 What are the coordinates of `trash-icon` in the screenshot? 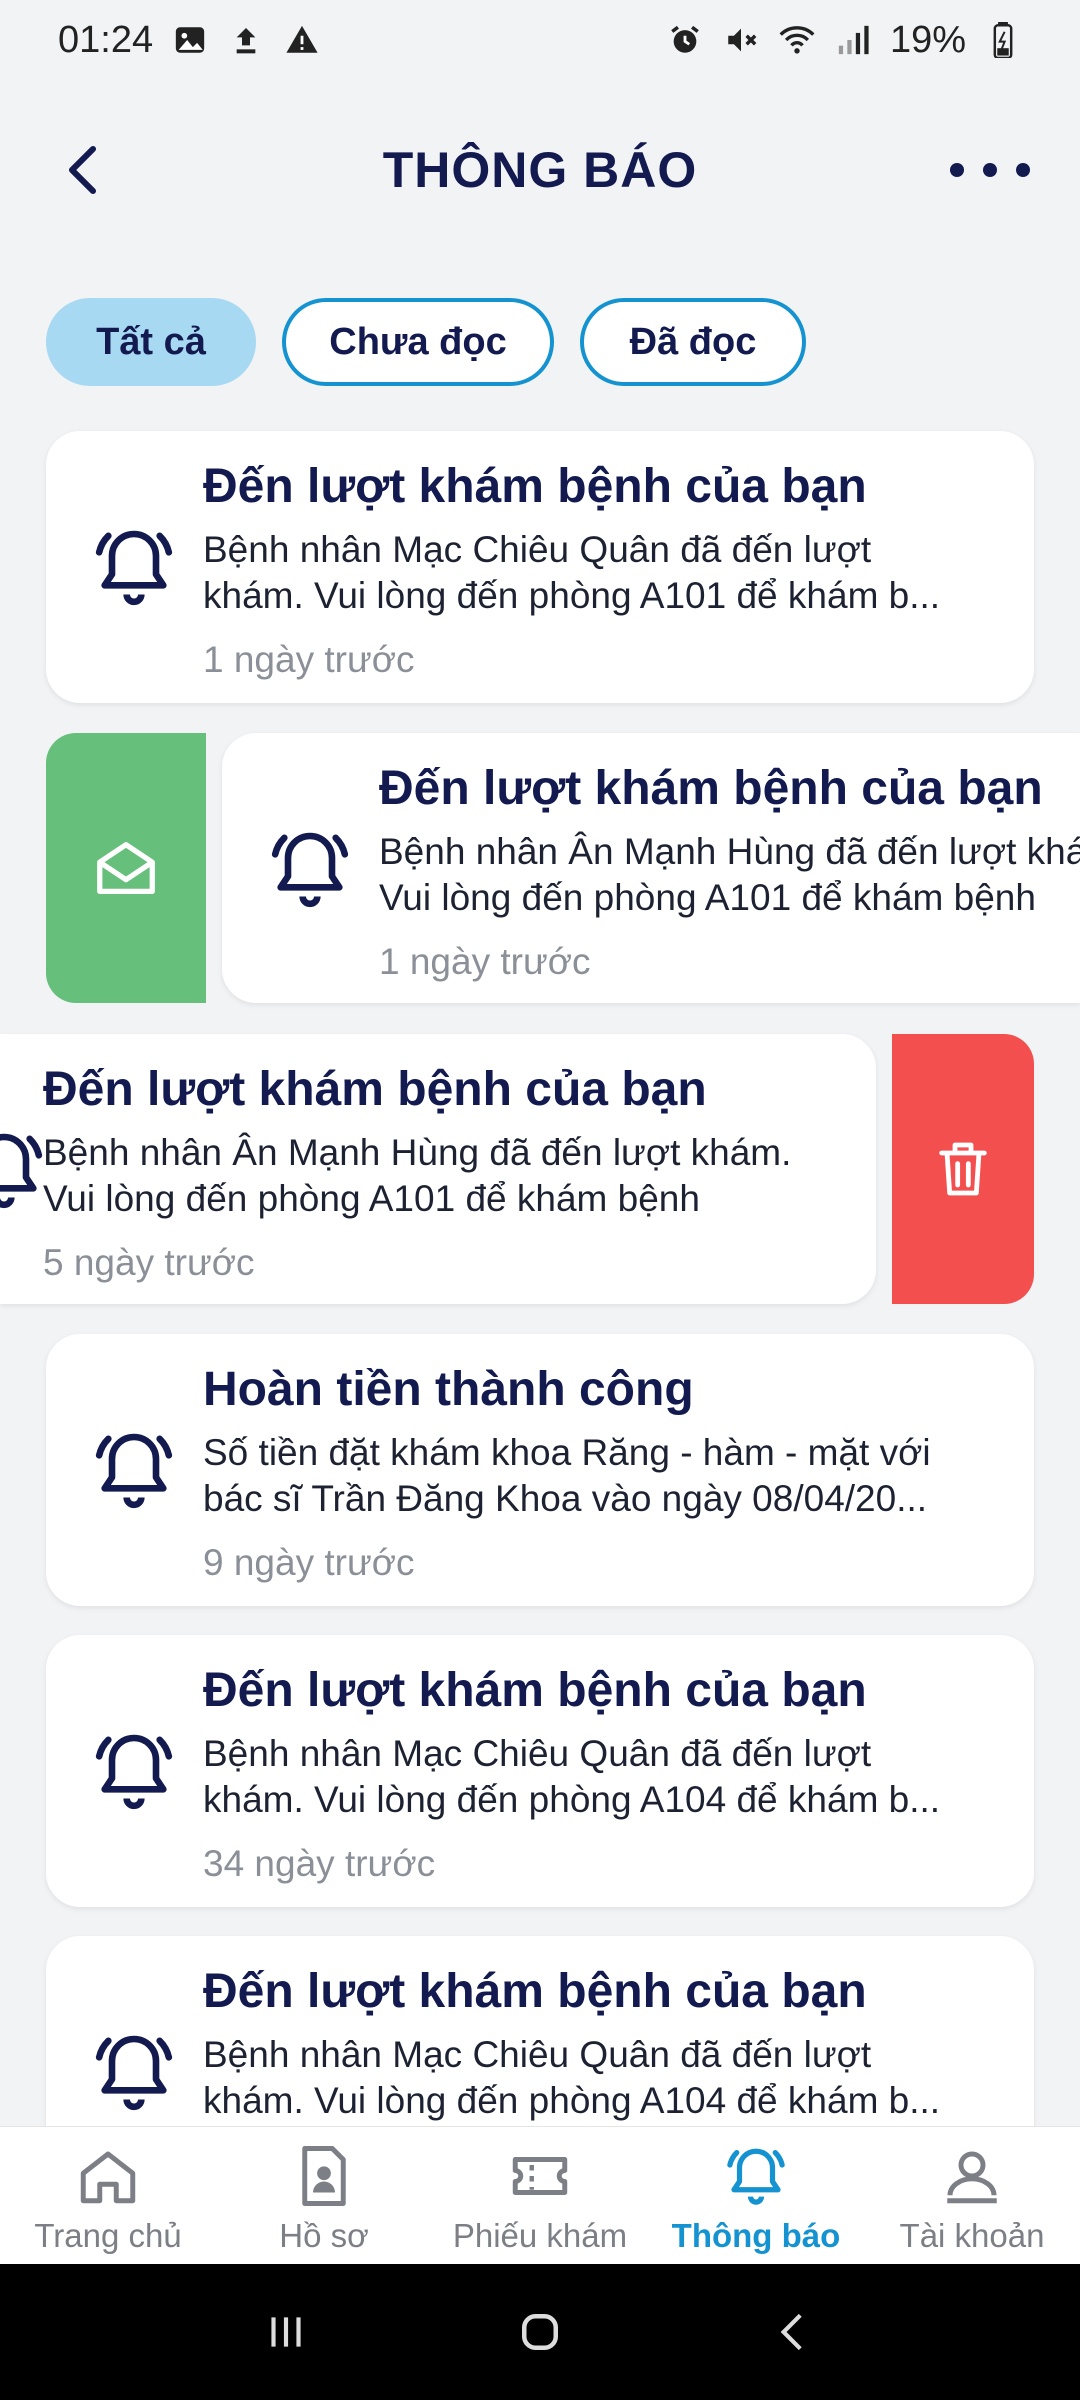 It's located at (963, 1169).